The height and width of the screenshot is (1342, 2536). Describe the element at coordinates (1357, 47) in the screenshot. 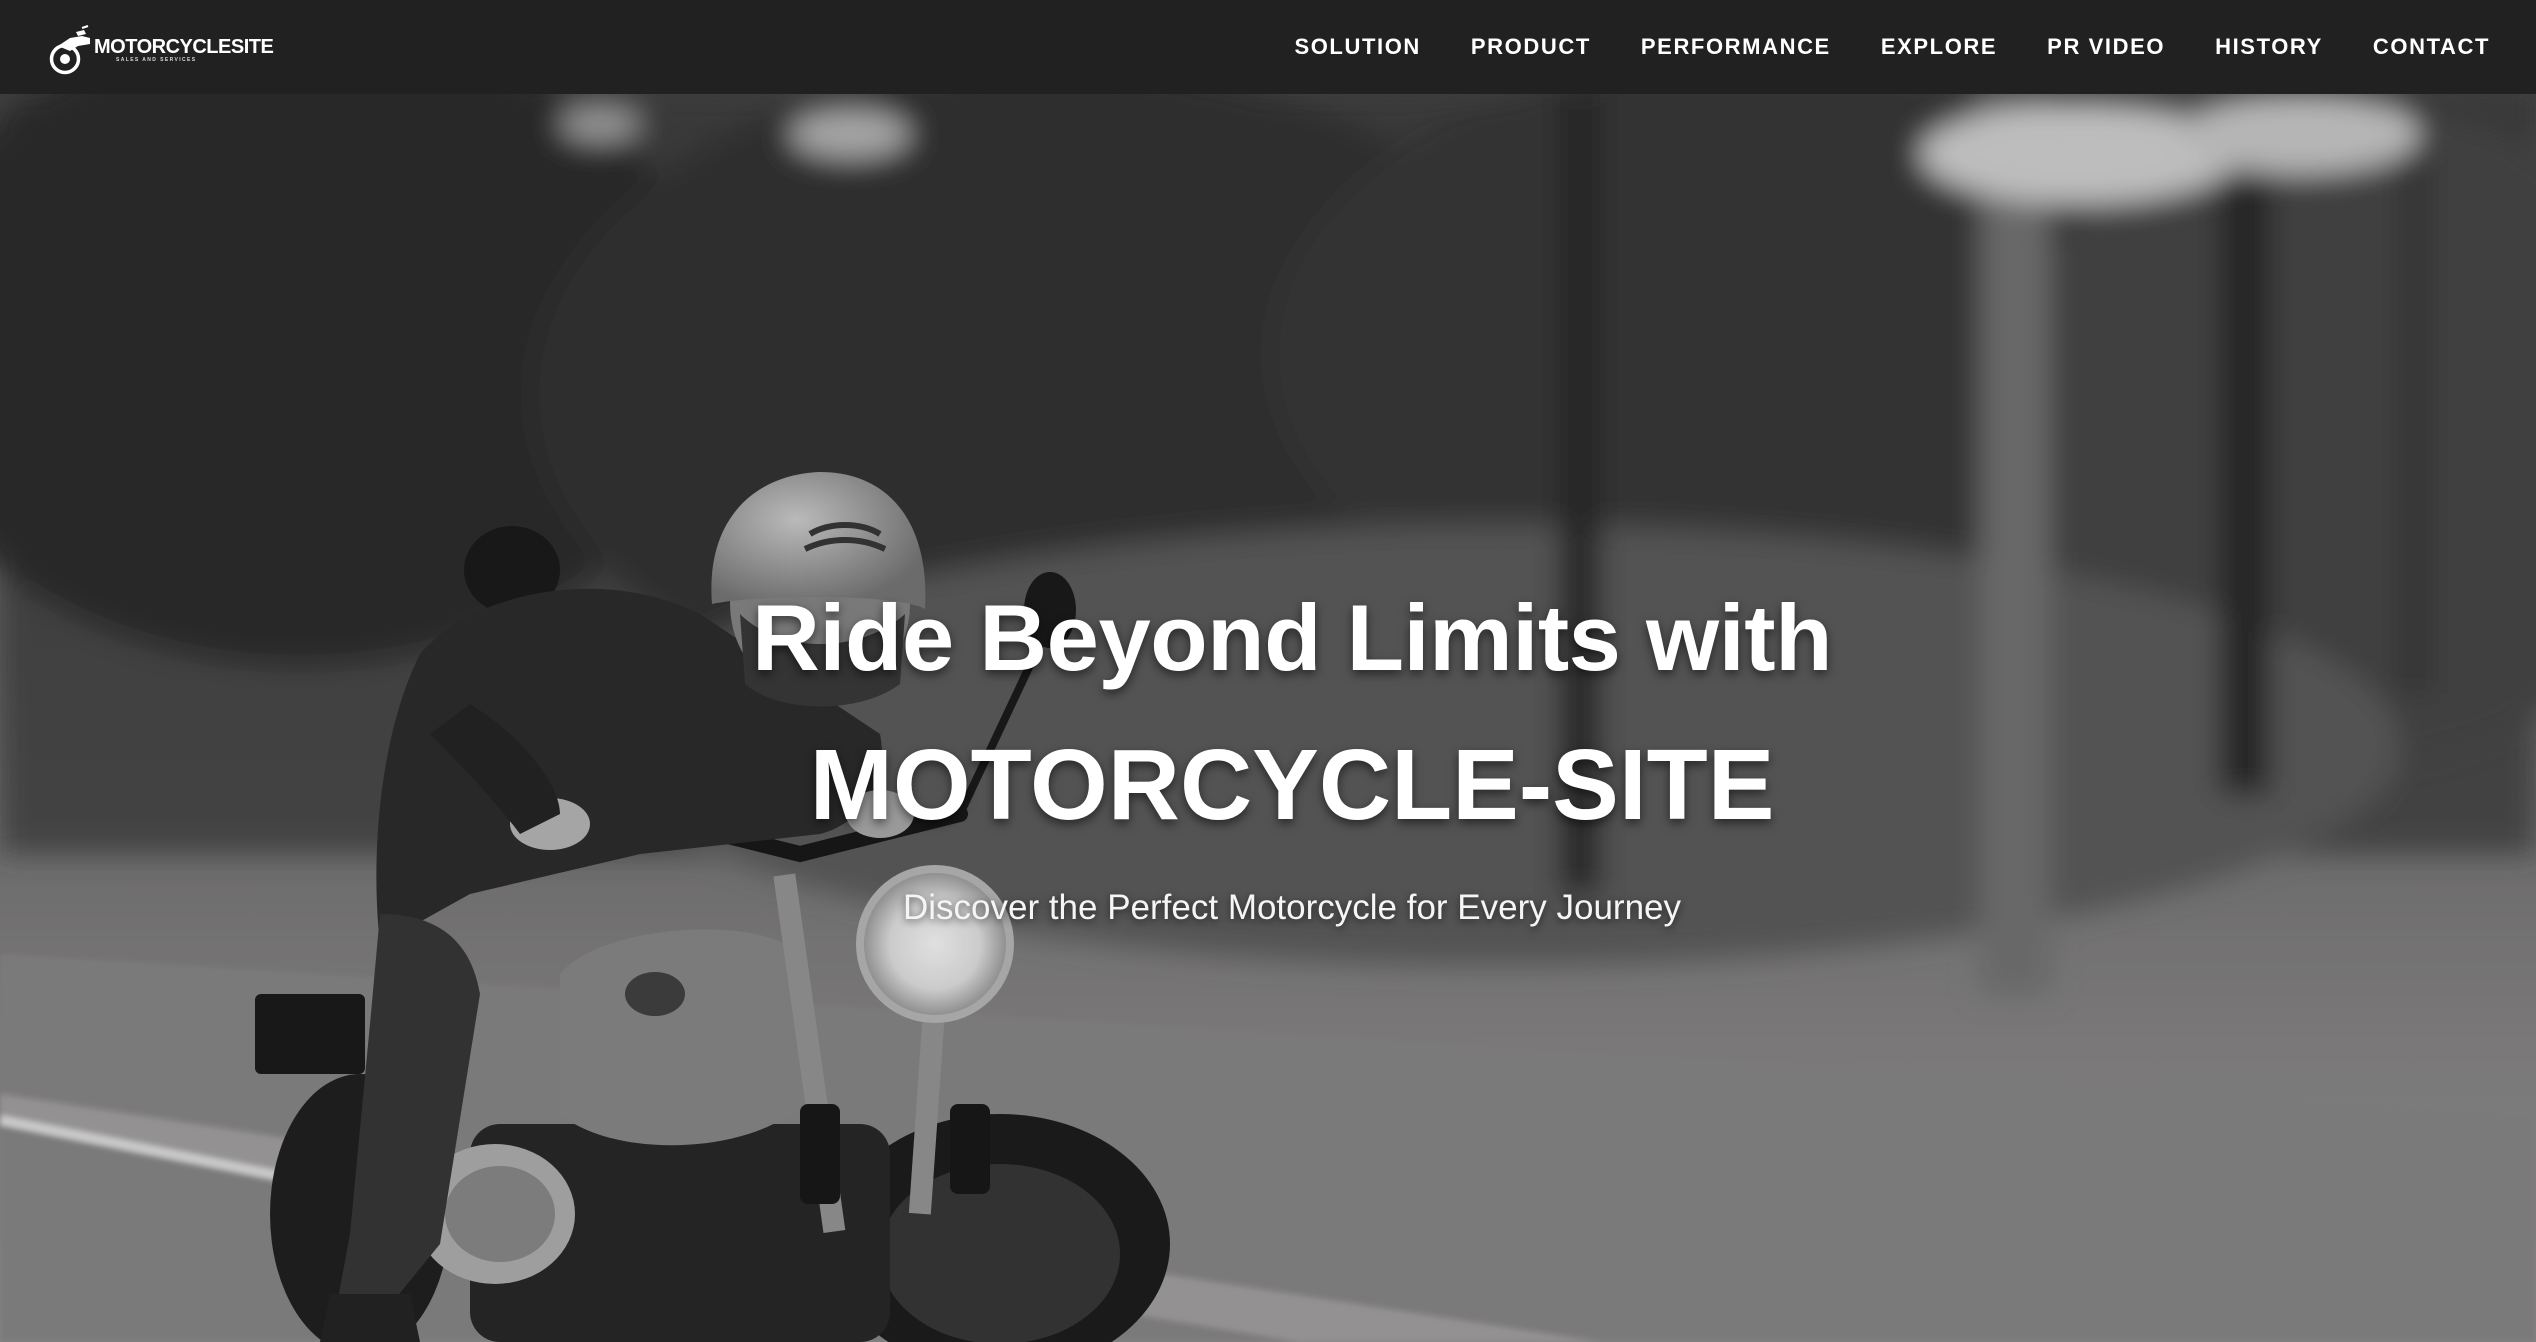

I see `nav-solution: SOLUTION` at that location.